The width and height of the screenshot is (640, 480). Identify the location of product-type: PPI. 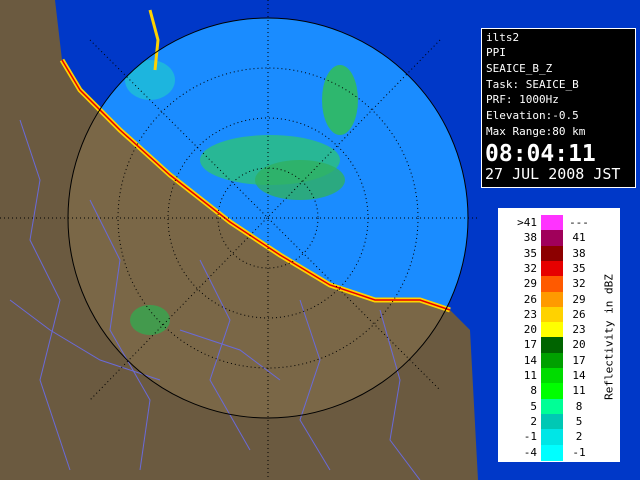
(496, 52).